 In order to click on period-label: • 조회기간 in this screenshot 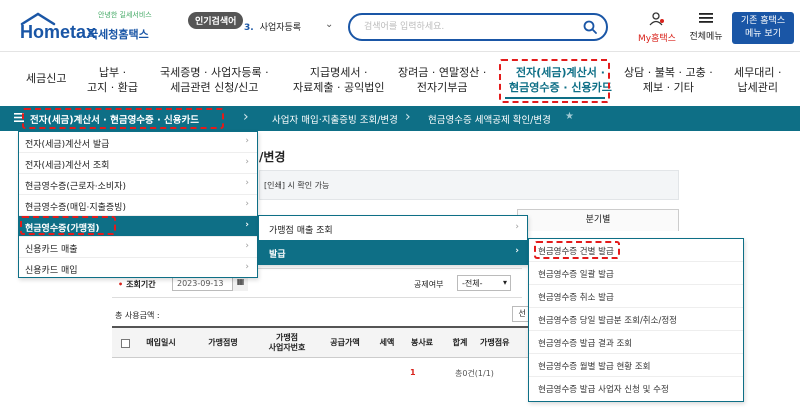, I will do `click(137, 284)`.